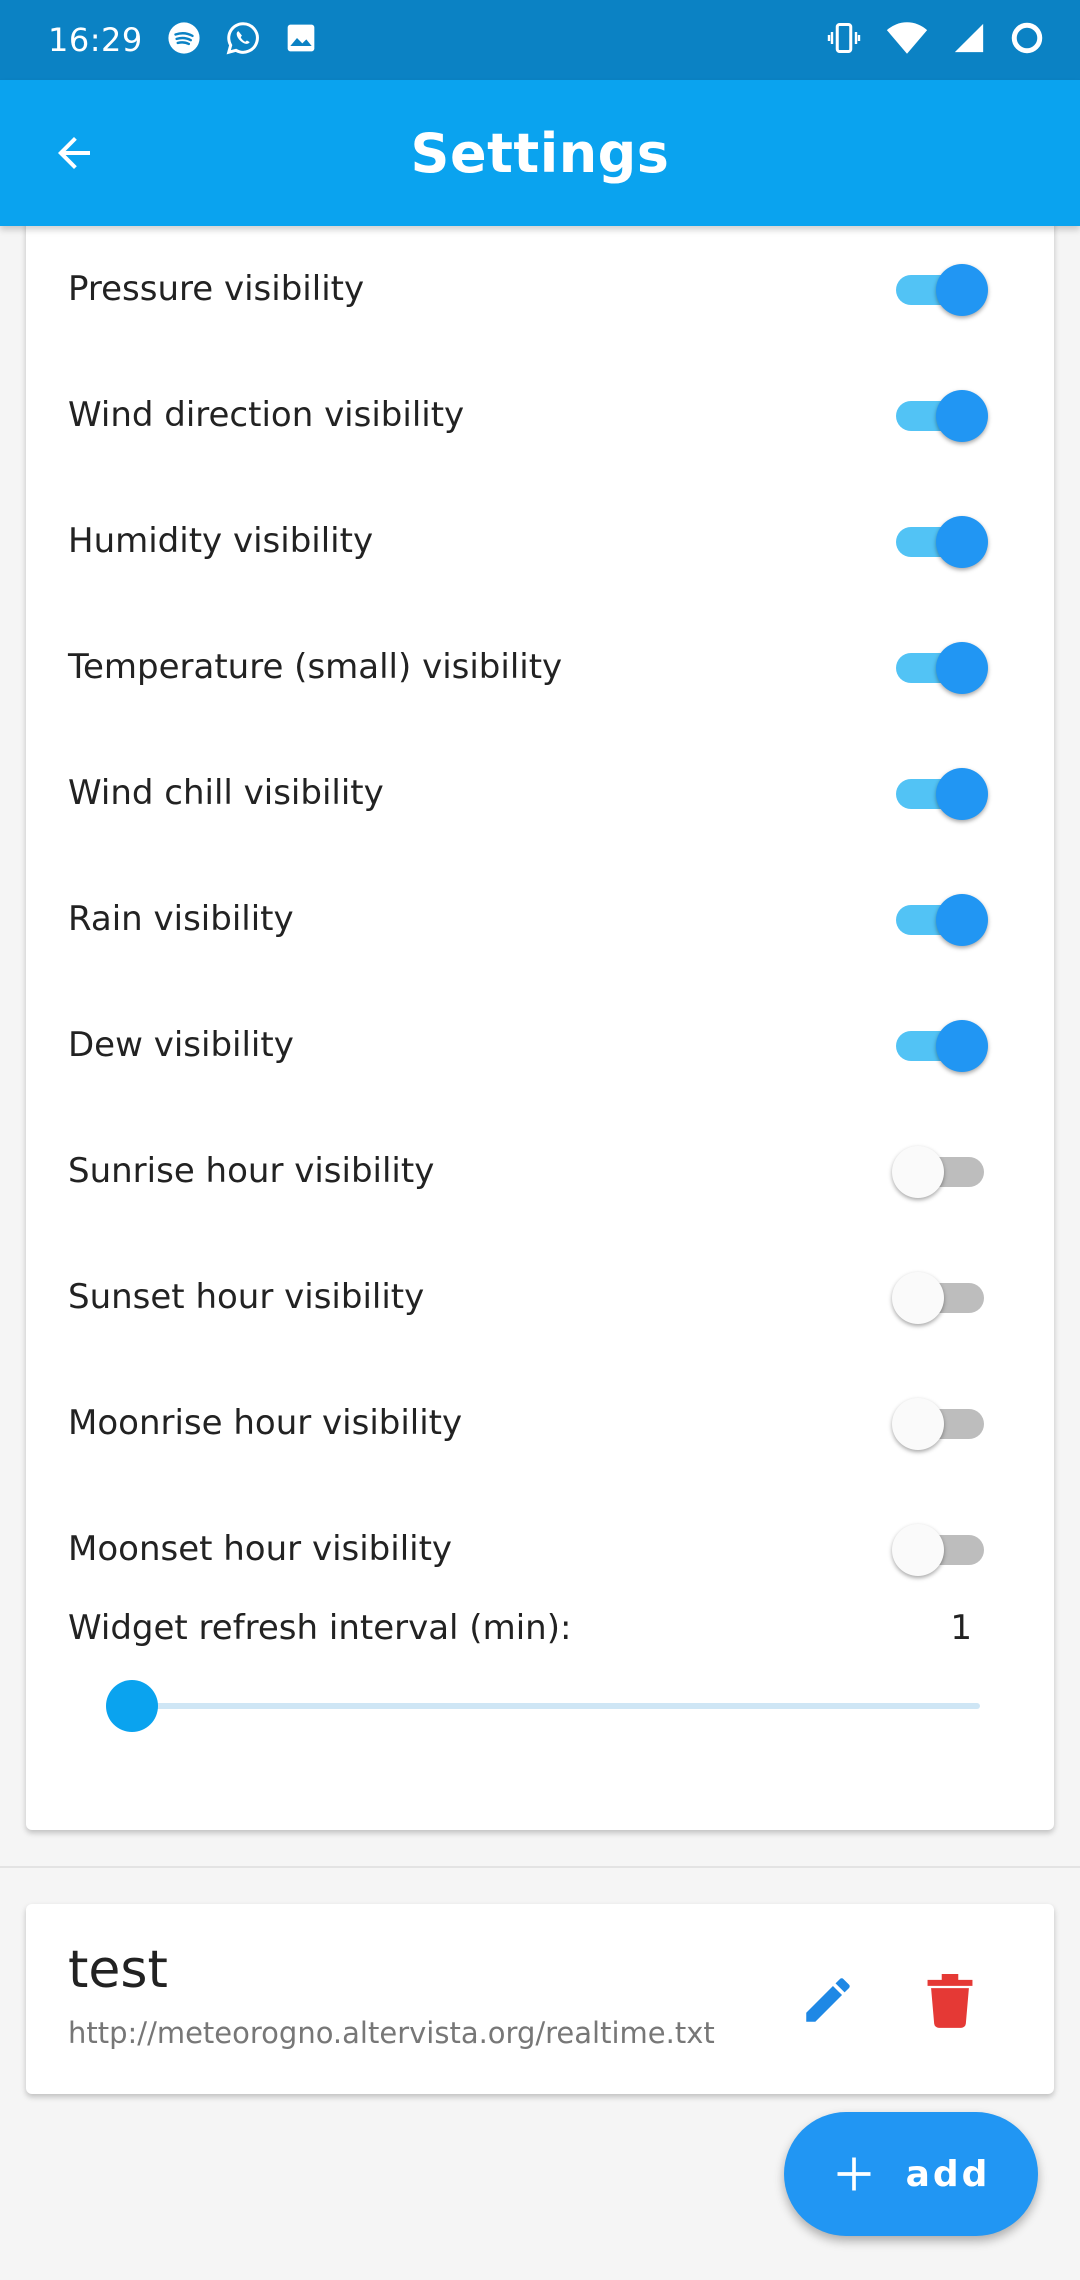  I want to click on section-divider, so click(540, 1867).